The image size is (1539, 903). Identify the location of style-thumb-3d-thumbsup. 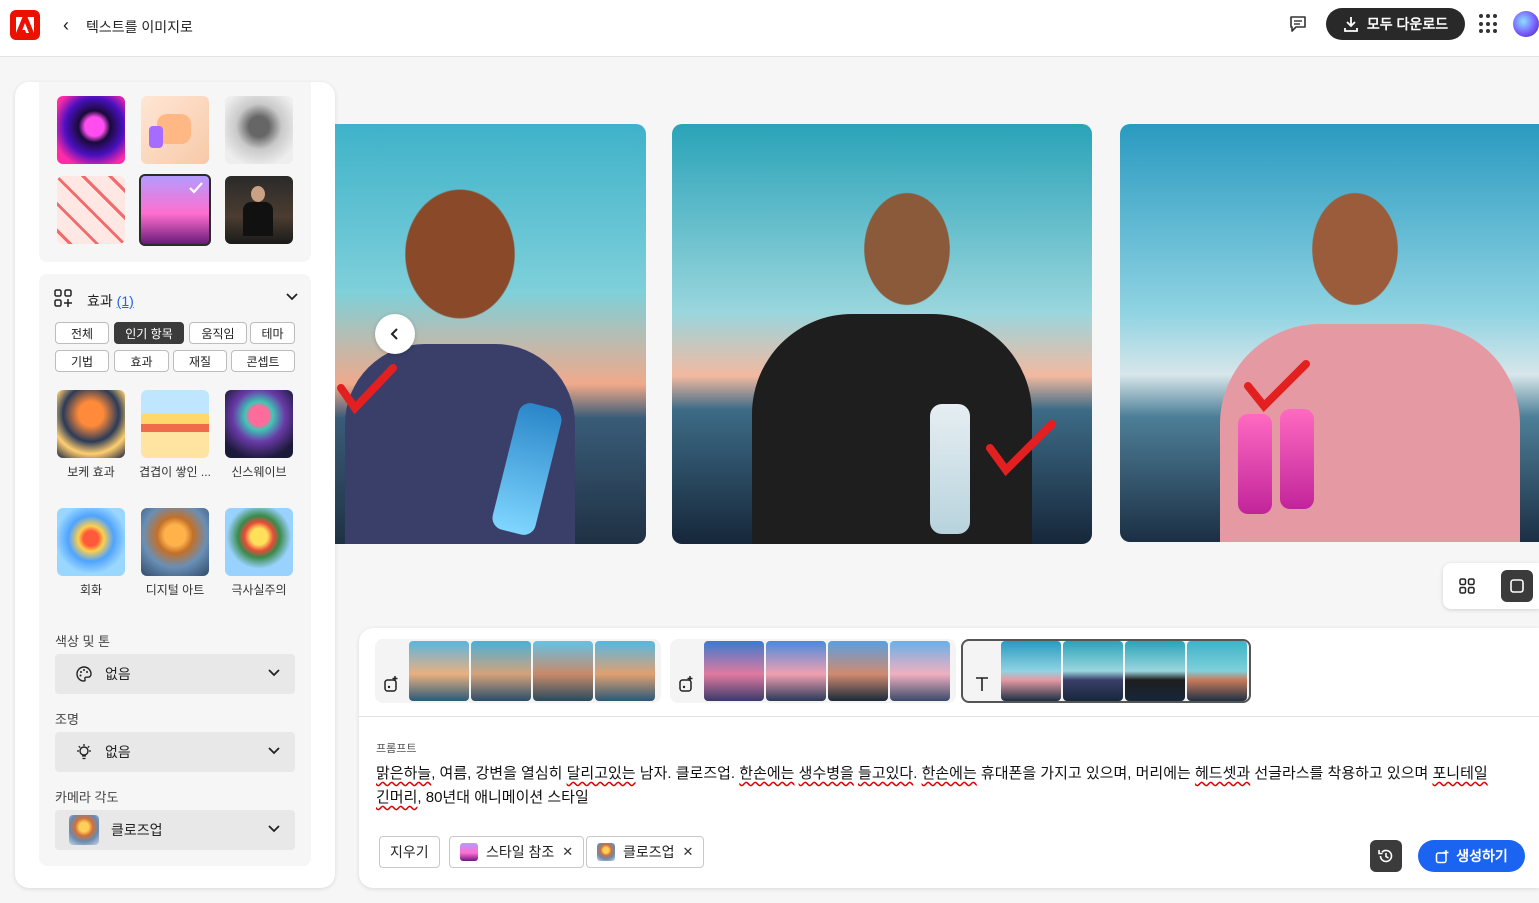
(175, 130).